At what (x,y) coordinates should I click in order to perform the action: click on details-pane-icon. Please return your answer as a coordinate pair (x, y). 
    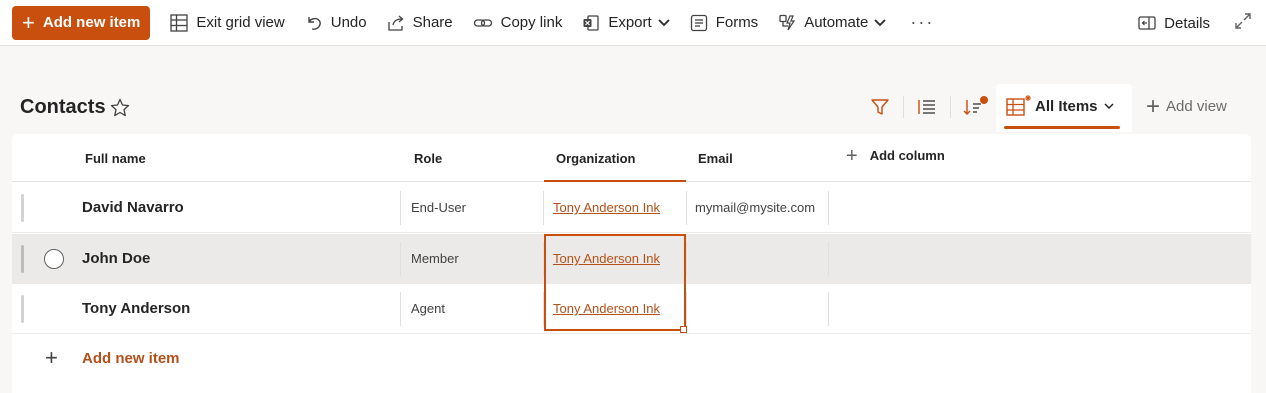
    Looking at the image, I should click on (1147, 23).